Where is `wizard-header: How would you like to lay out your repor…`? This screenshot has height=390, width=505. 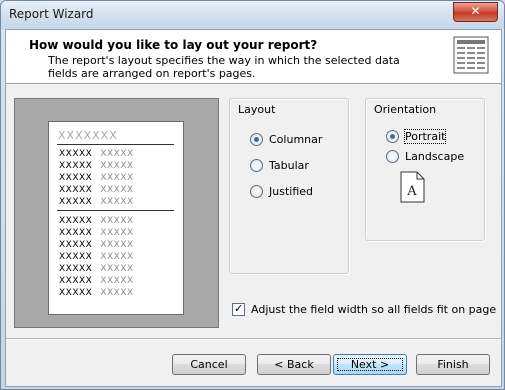
wizard-header: How would you like to lay out your repor… is located at coordinates (253, 57).